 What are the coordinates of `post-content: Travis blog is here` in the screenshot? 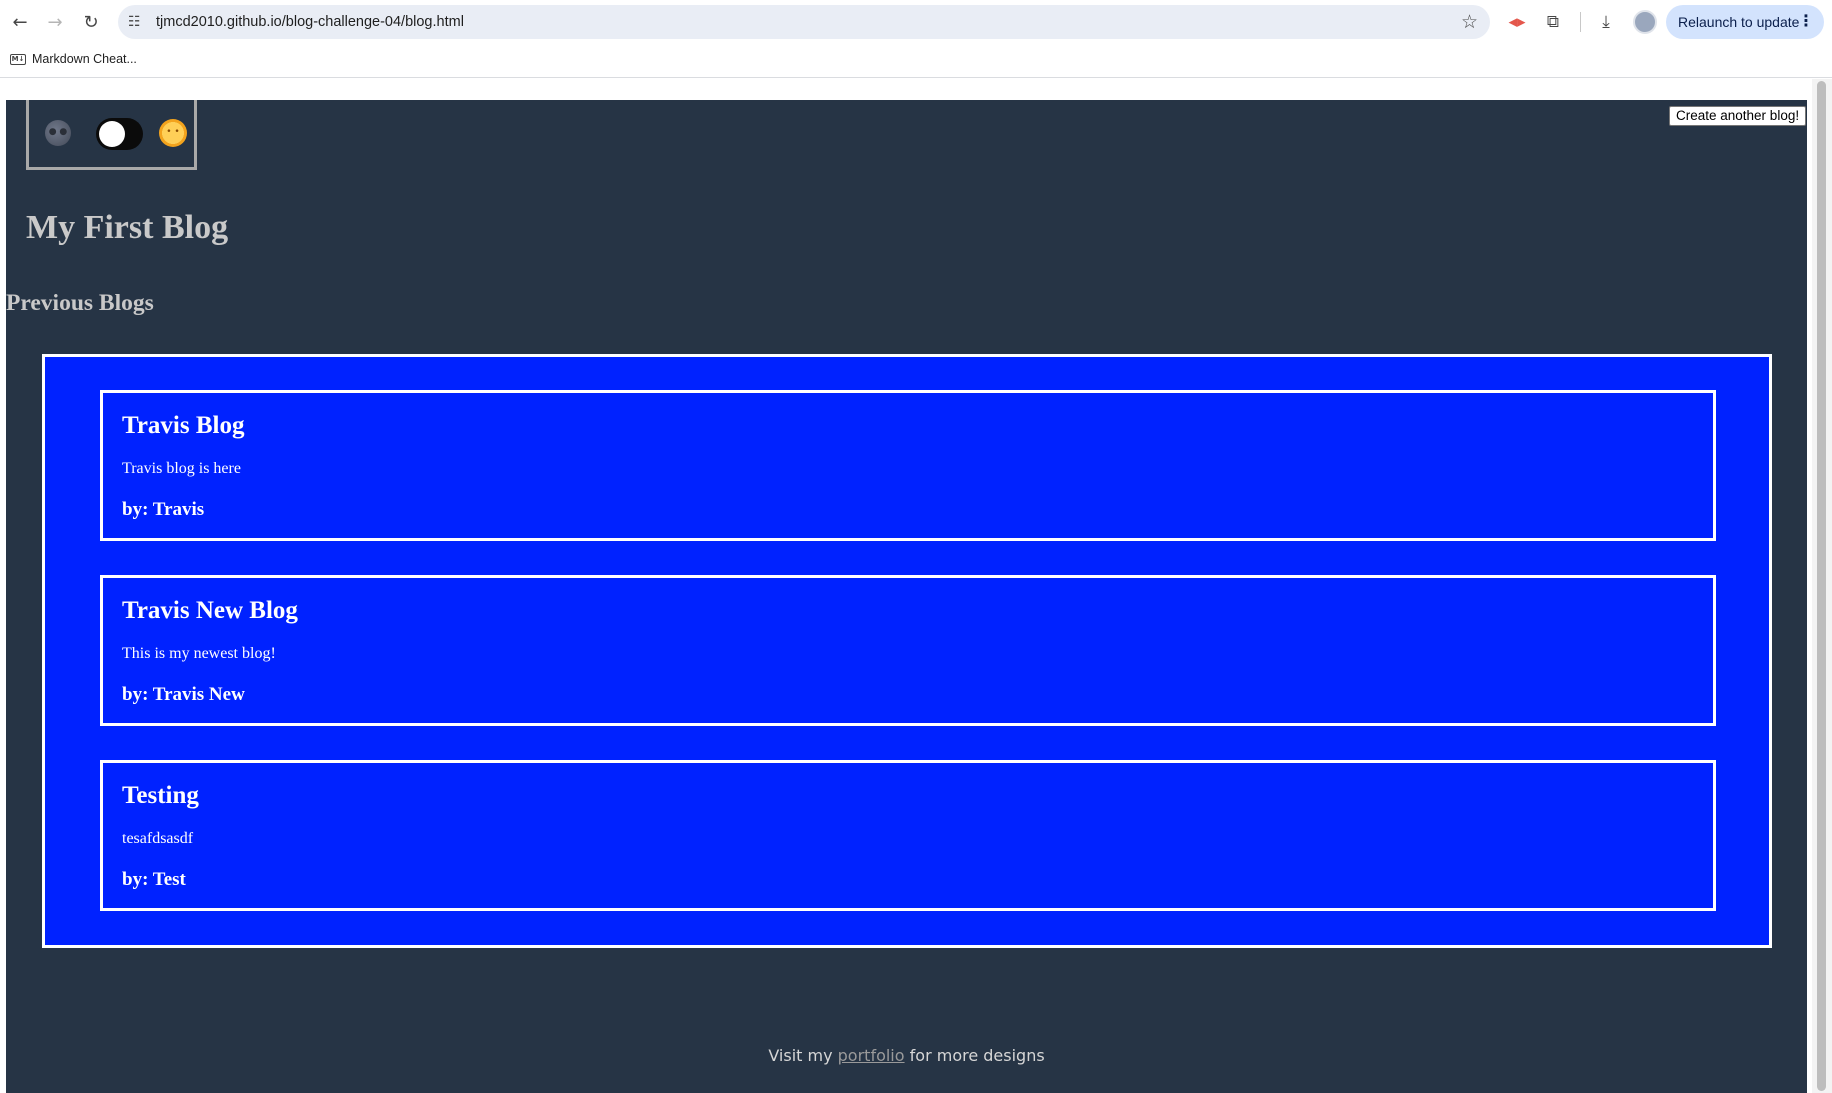 It's located at (181, 468).